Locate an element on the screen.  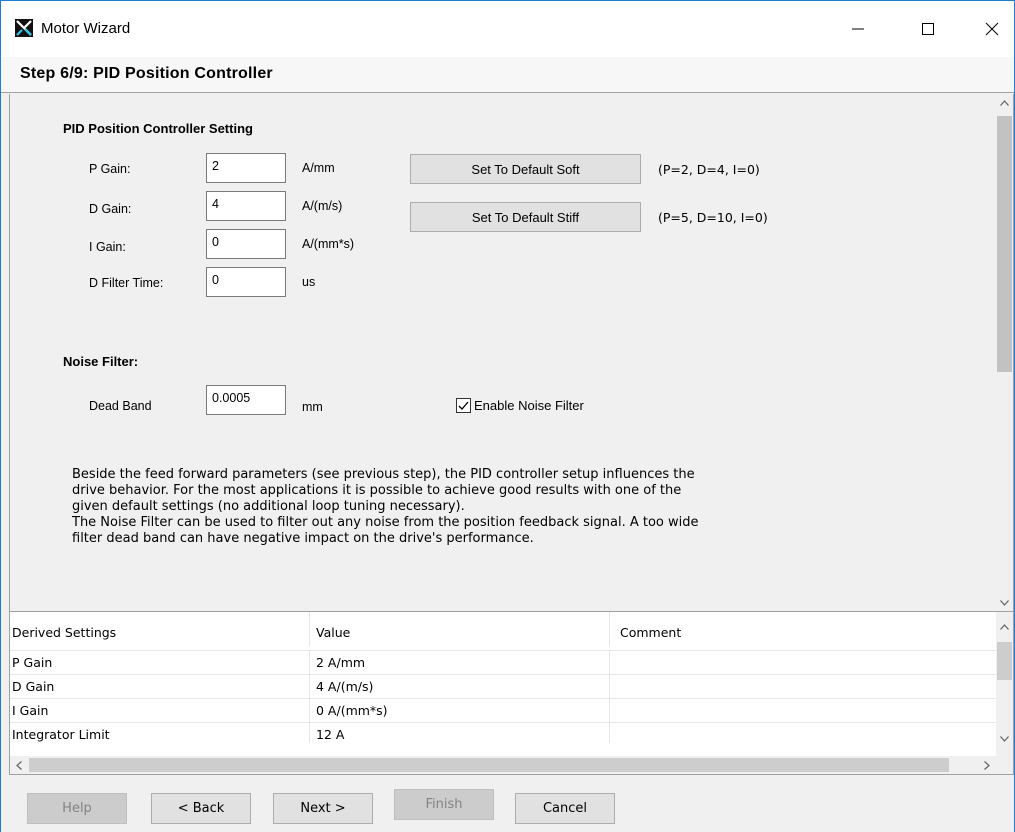
scroll-down-icon is located at coordinates (1004, 602).